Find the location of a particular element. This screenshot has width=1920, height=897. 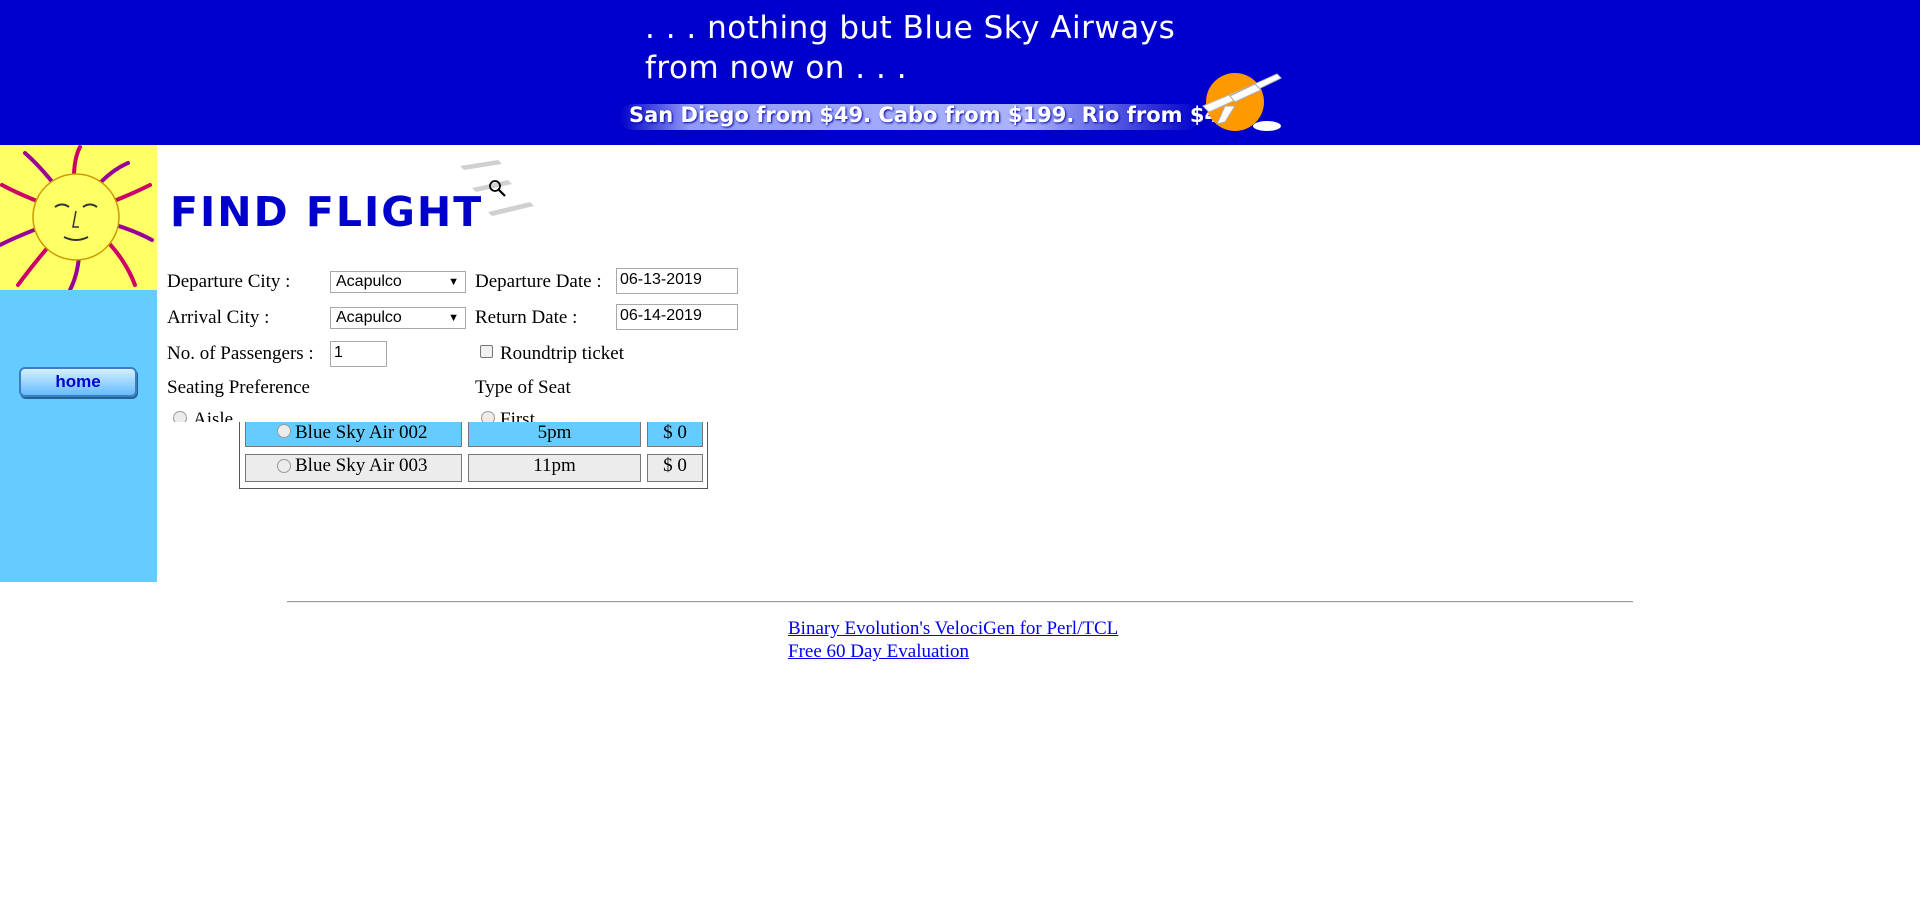

seat-options-row: Aisle First is located at coordinates (440, 413).